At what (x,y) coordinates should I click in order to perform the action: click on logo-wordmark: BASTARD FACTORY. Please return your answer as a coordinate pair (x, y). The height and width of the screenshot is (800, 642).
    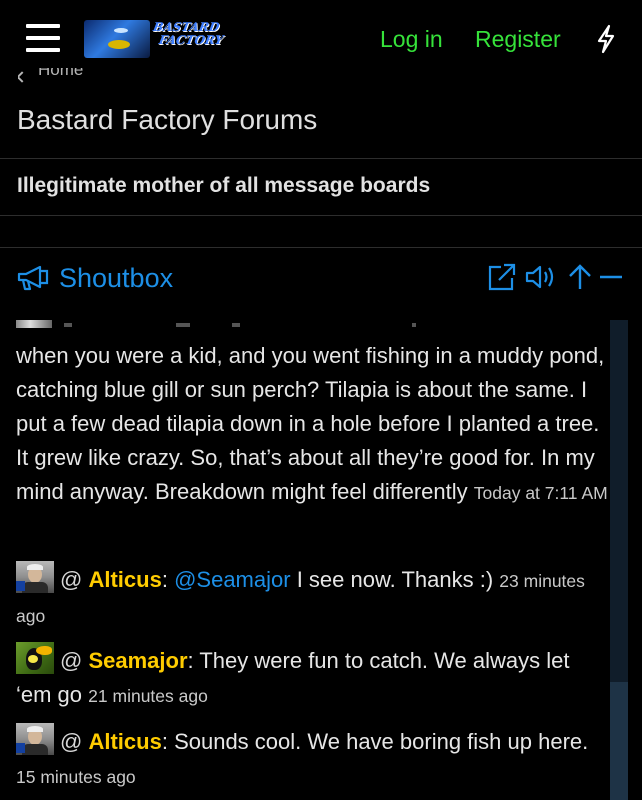
    Looking at the image, I should click on (188, 33).